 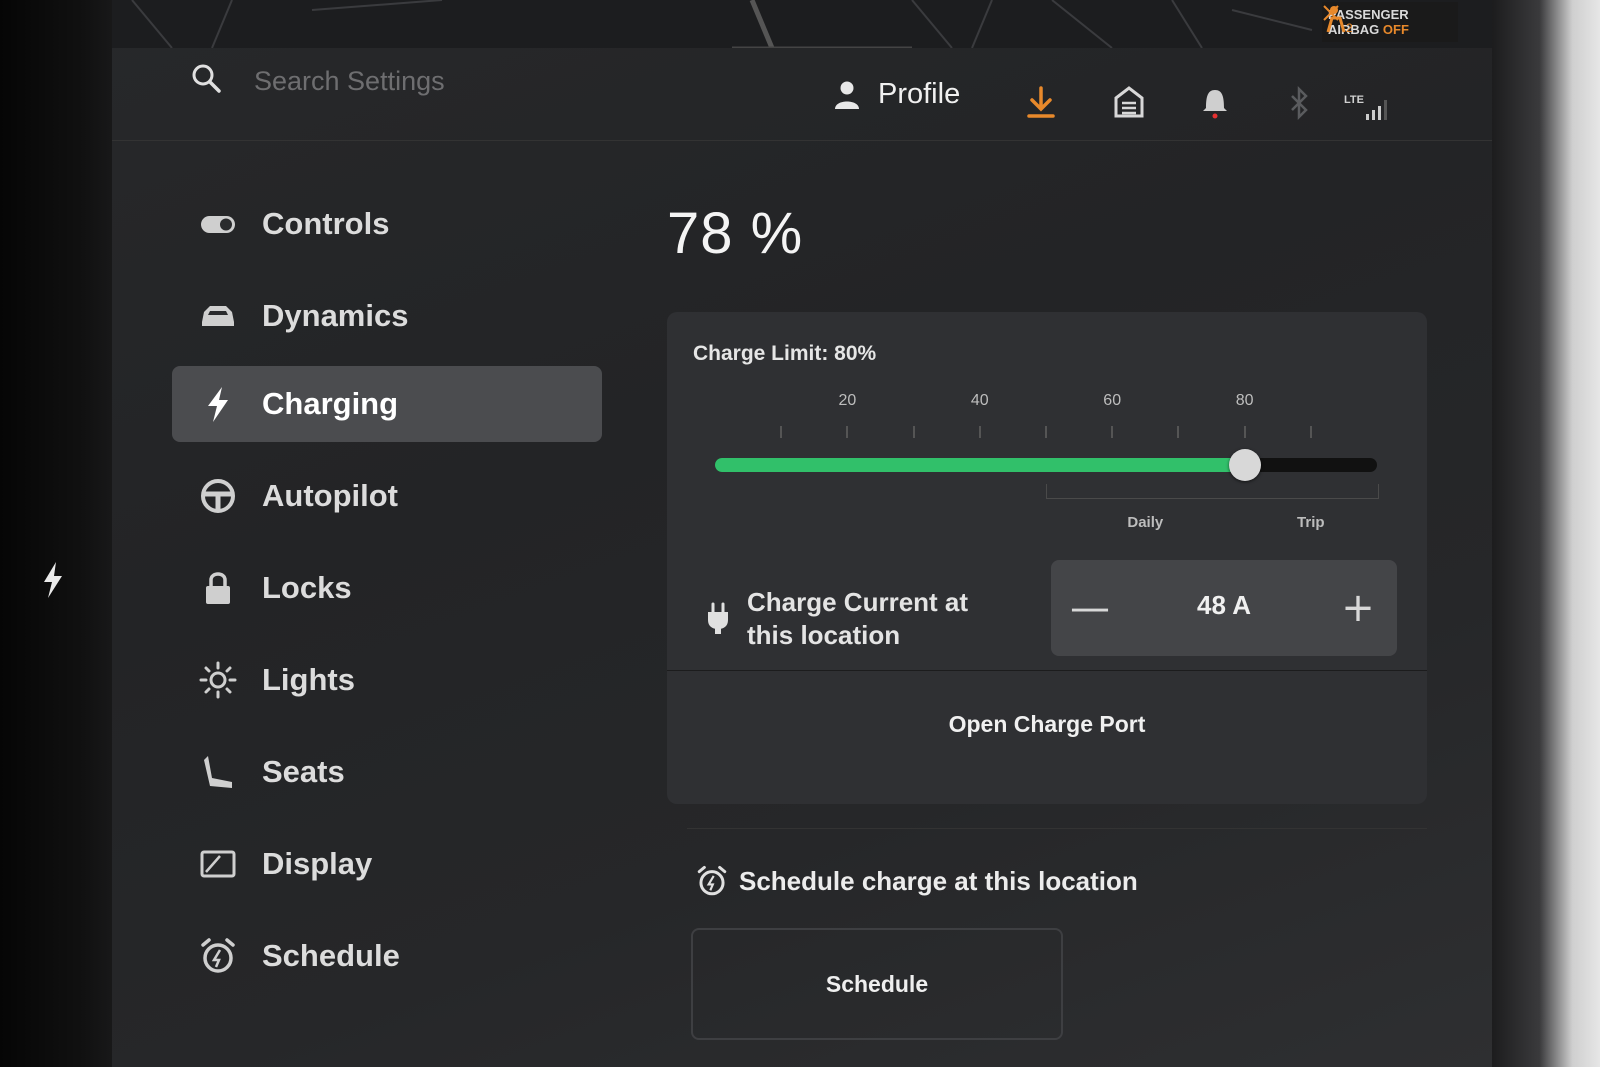 What do you see at coordinates (1349, 28) in the screenshot?
I see `svg-text: 2` at bounding box center [1349, 28].